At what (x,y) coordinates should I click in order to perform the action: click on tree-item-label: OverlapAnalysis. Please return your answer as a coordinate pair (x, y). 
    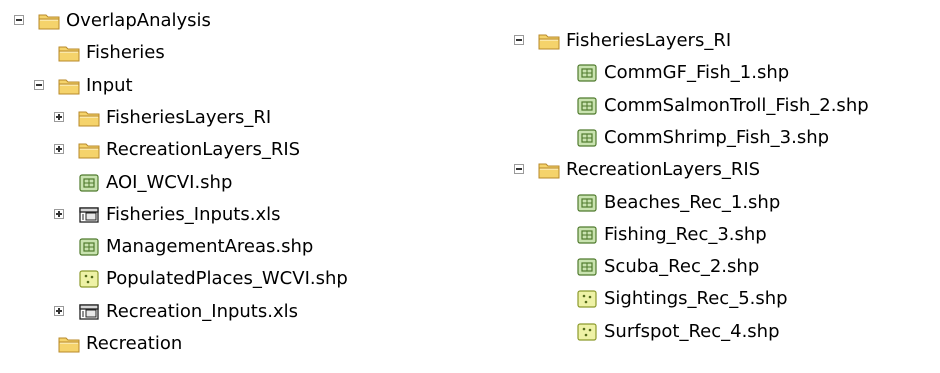
    Looking at the image, I should click on (138, 20).